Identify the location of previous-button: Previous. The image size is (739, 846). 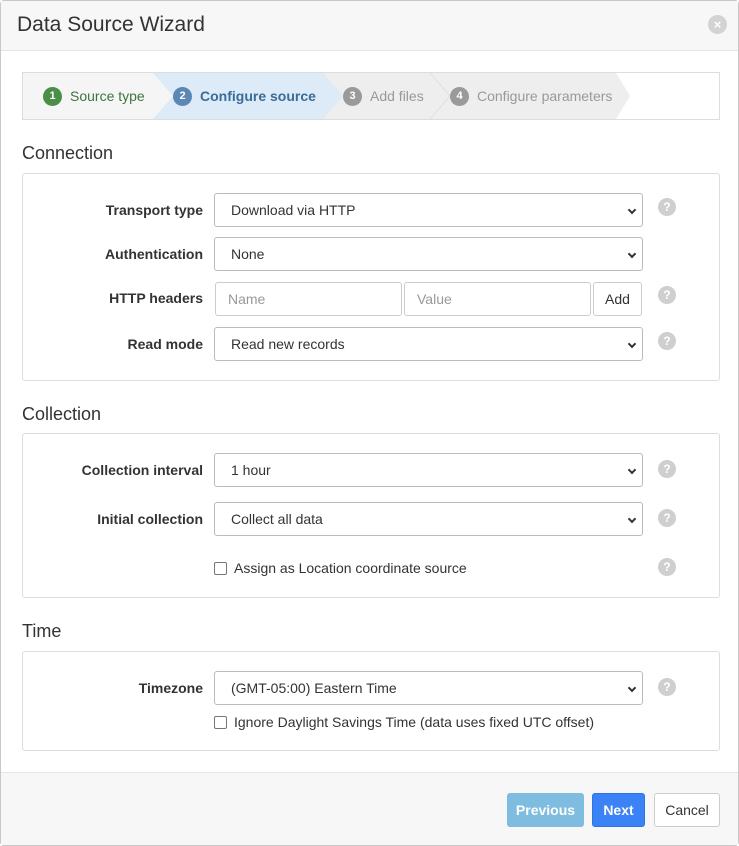
(545, 810).